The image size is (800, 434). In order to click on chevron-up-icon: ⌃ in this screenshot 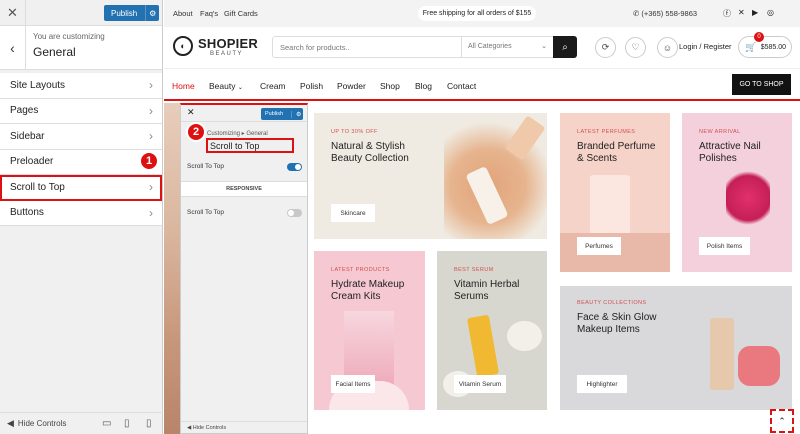, I will do `click(782, 420)`.